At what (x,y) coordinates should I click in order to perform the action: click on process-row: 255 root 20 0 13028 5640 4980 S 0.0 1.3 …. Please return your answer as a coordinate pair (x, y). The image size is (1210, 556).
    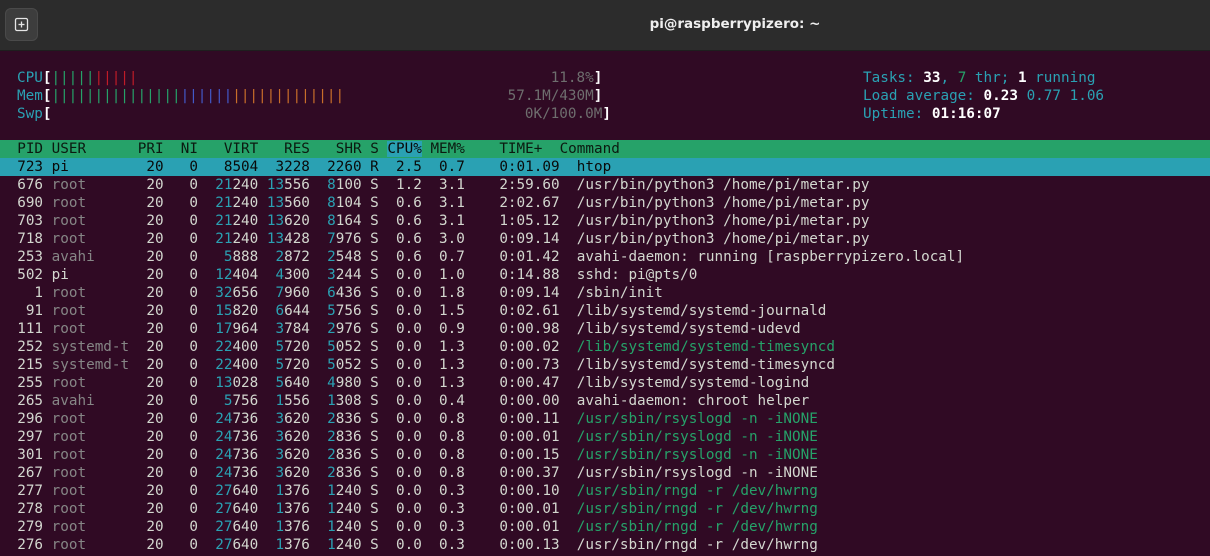
    Looking at the image, I should click on (605, 383).